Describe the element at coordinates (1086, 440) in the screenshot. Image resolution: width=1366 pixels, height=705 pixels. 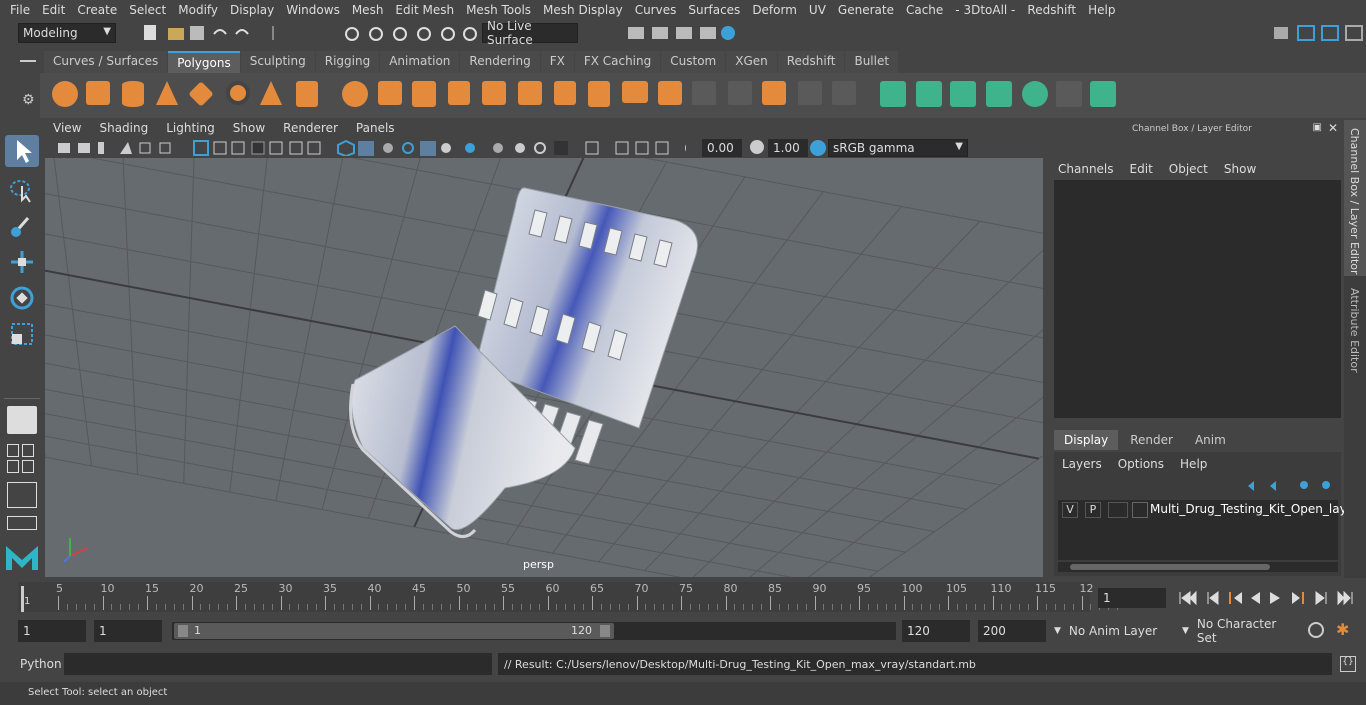
I see `layer-tab: Display` at that location.